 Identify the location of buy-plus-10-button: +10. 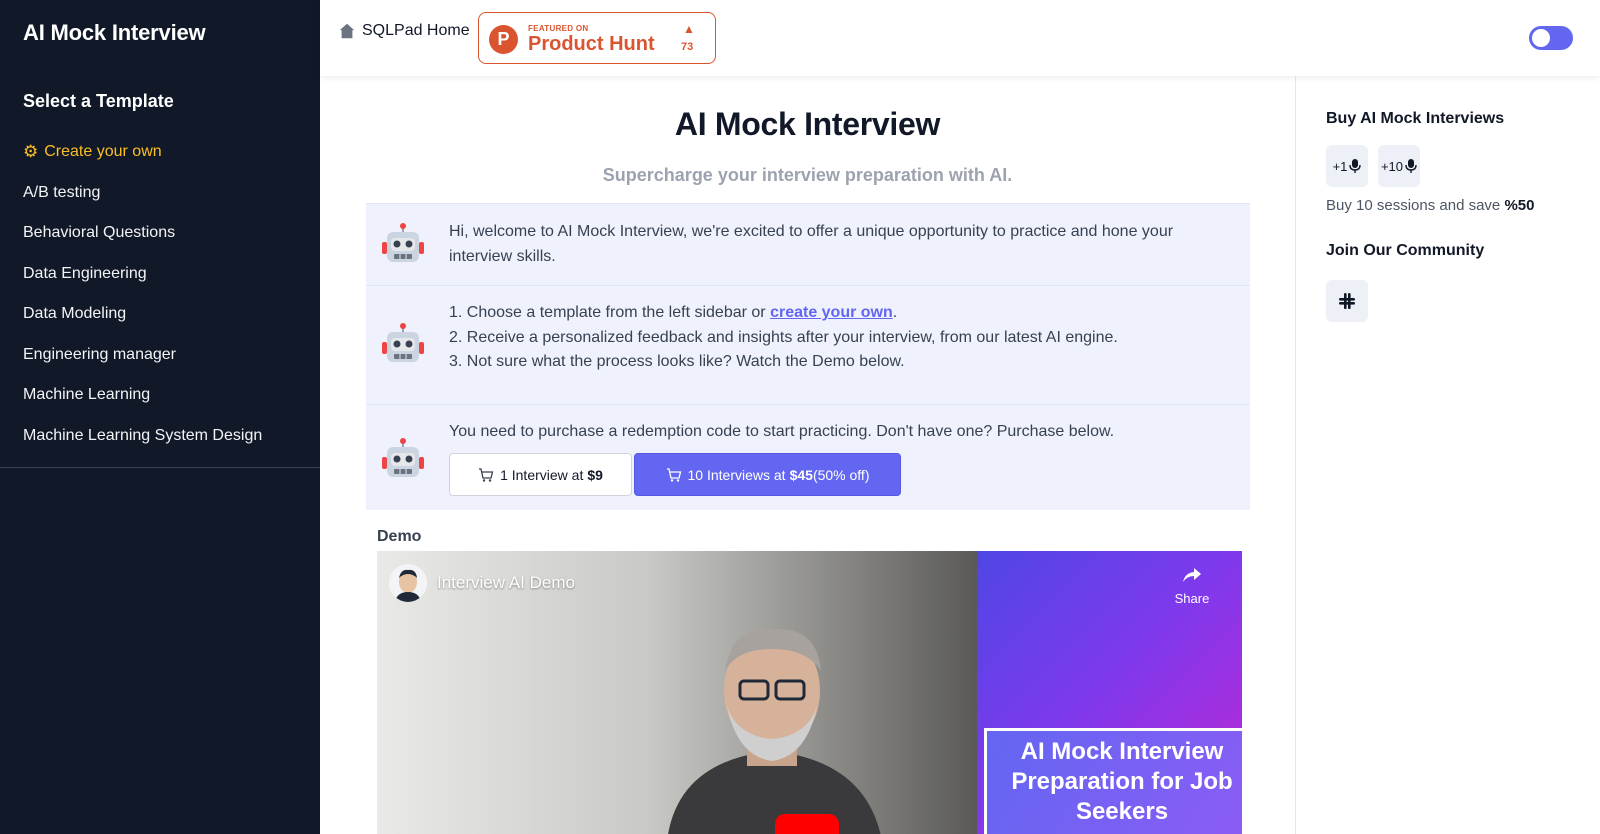
(1399, 166).